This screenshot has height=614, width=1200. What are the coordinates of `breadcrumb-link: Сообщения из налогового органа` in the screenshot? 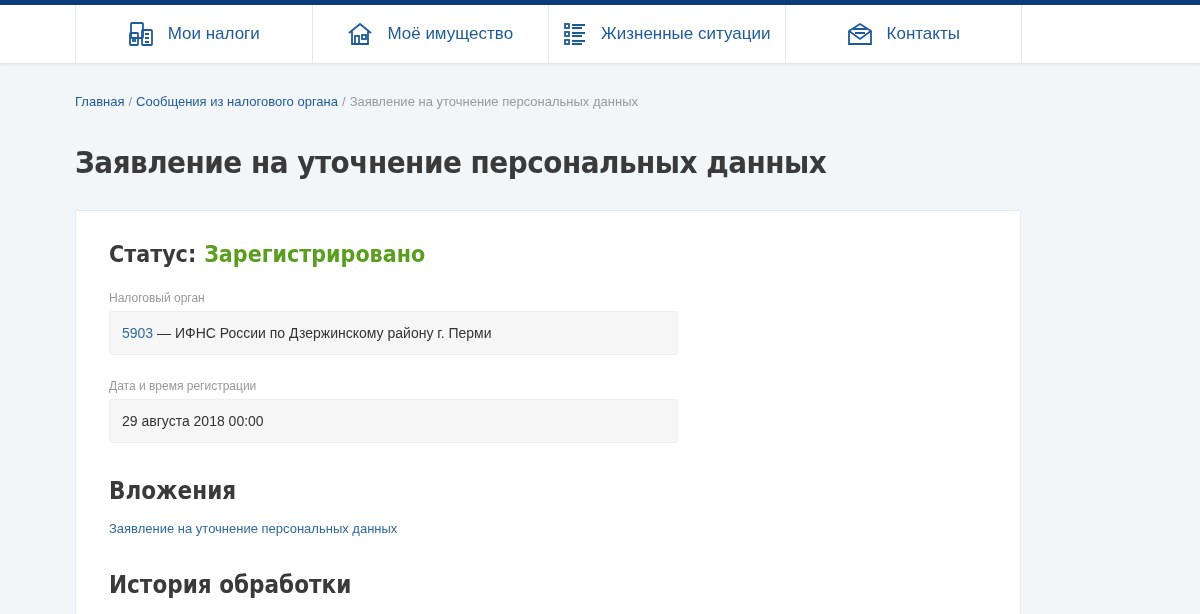 It's located at (237, 101).